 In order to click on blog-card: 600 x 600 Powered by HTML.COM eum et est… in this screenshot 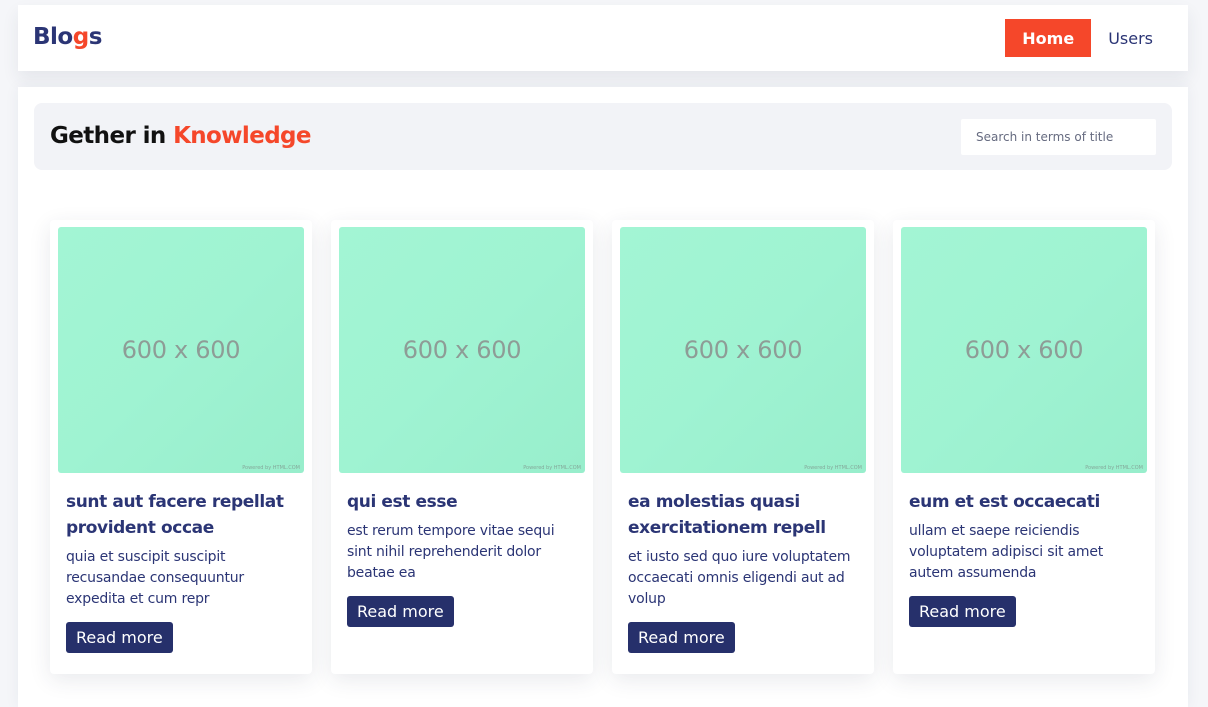, I will do `click(1024, 447)`.